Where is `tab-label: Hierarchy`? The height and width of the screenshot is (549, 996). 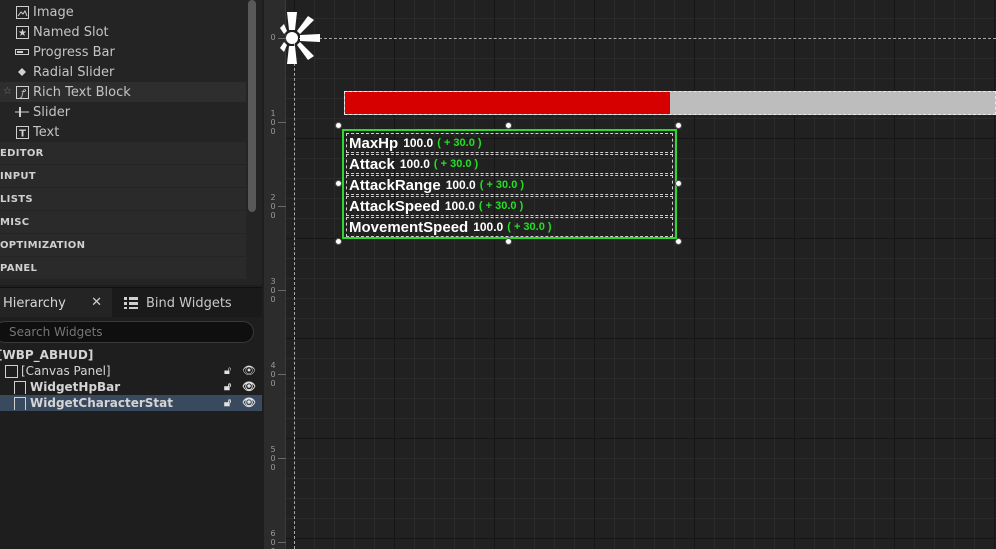 tab-label: Hierarchy is located at coordinates (34, 303).